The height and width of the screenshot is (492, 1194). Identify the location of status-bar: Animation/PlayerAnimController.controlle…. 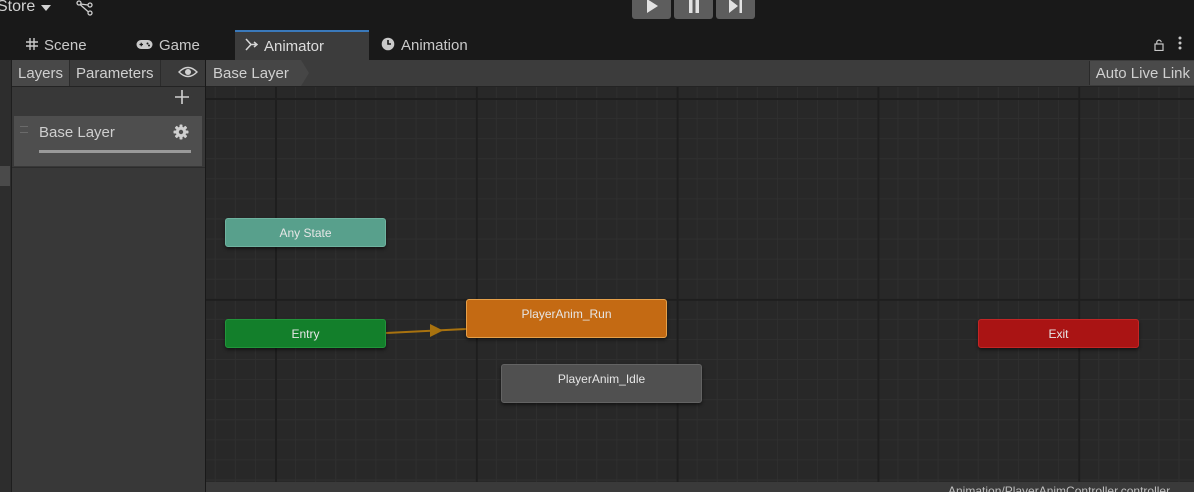
(700, 487).